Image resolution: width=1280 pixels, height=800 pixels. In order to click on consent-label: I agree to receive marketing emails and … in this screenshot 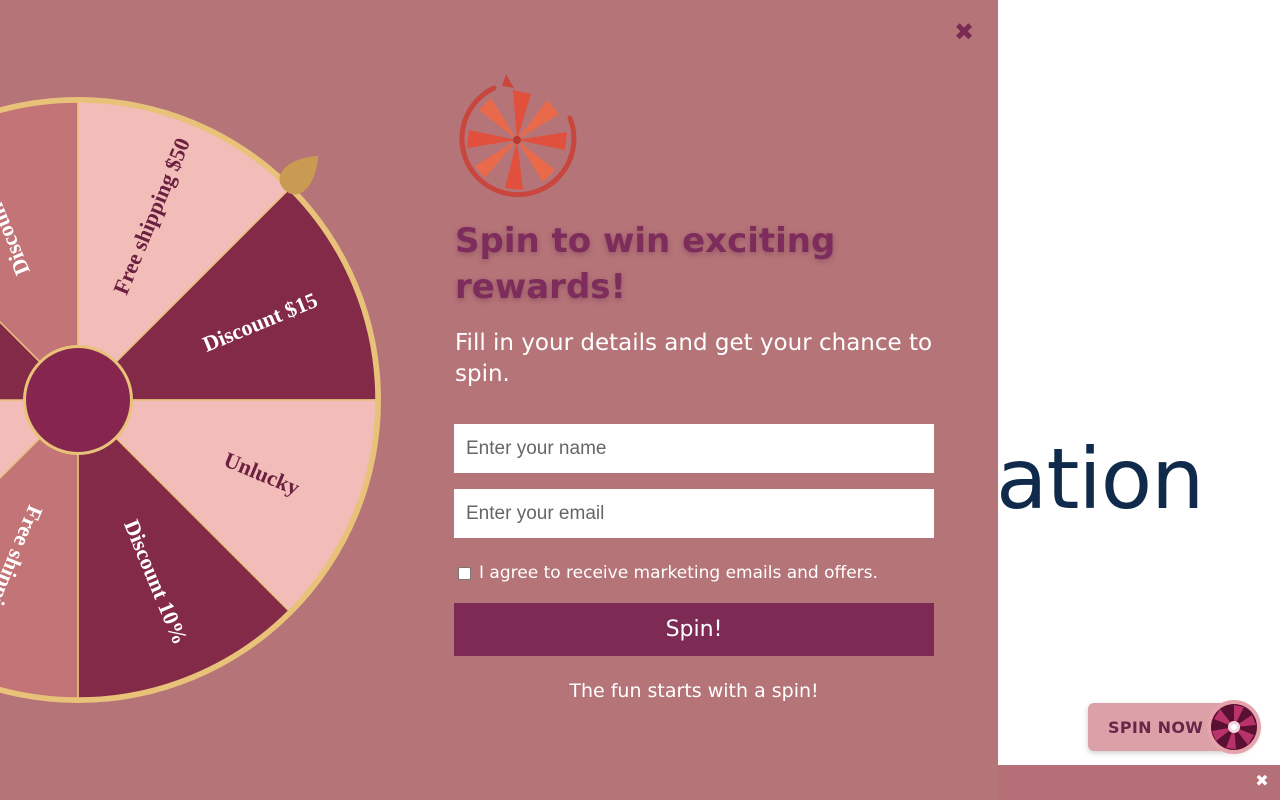, I will do `click(678, 573)`.